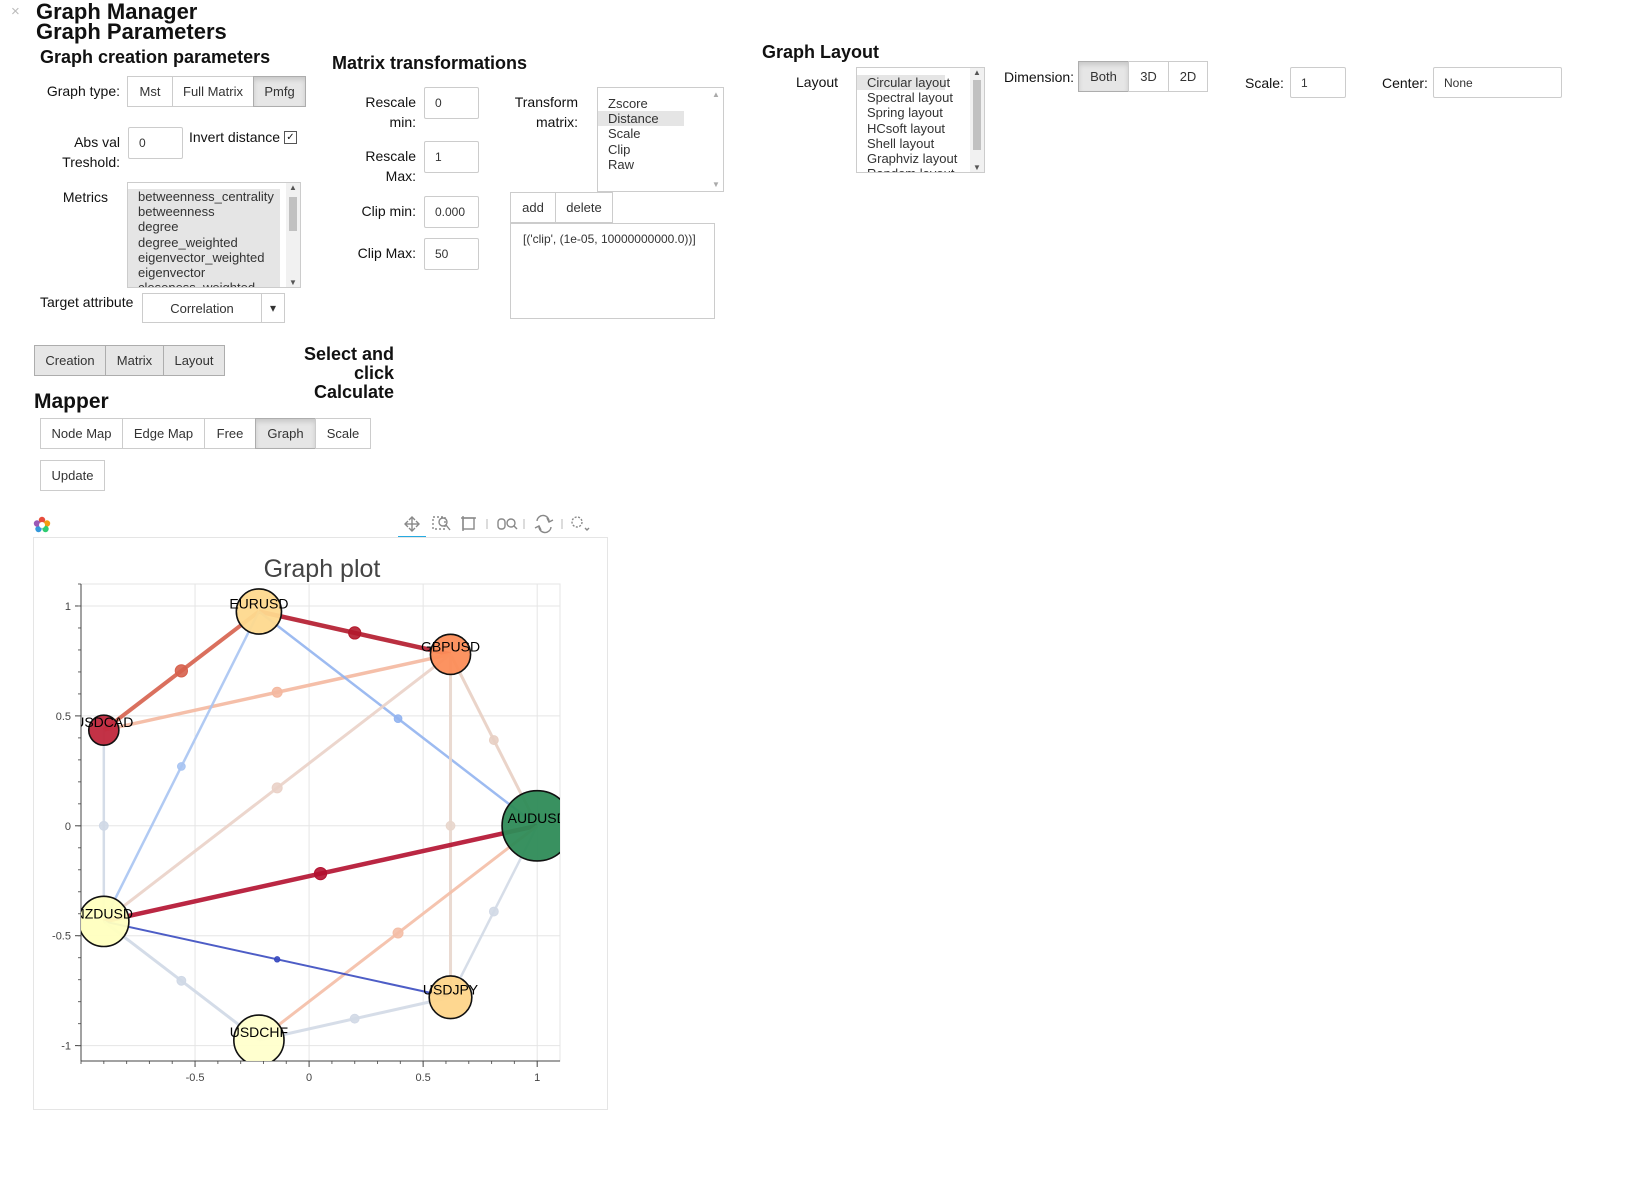  What do you see at coordinates (155, 57) in the screenshot?
I see `creation-heading: Graph creation parameters` at bounding box center [155, 57].